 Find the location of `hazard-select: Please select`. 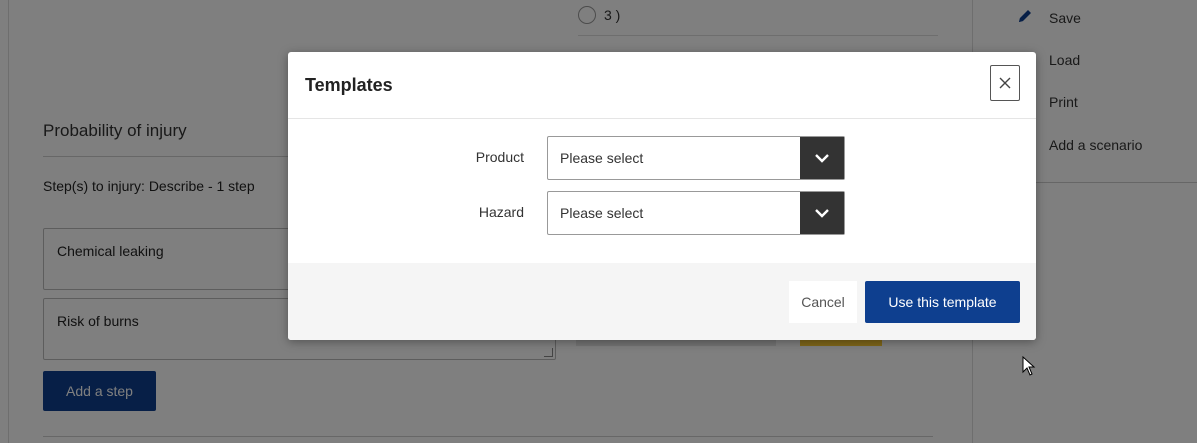

hazard-select: Please select is located at coordinates (696, 213).